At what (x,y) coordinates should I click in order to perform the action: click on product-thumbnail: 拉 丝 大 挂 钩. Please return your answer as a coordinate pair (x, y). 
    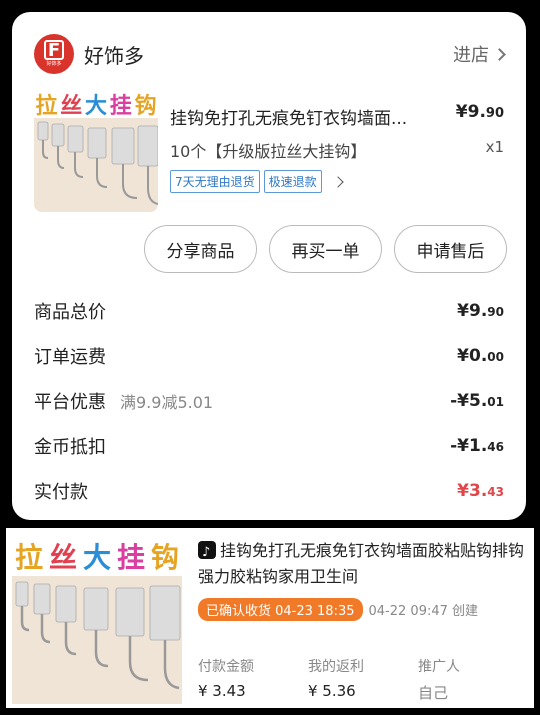
    Looking at the image, I should click on (96, 150).